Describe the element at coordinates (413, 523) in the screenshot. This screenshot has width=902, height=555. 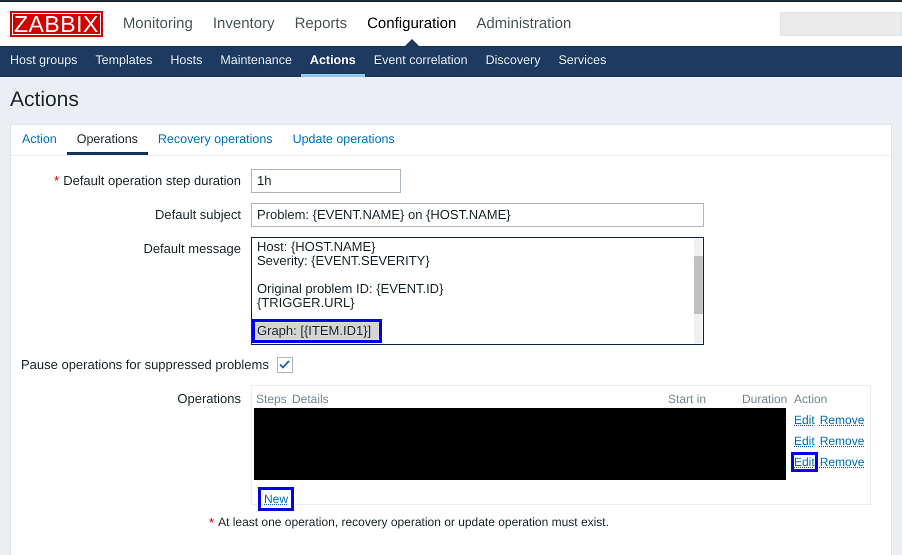
I see `footnote-text: At least one operation, recovery operation or update operation must exist.` at that location.